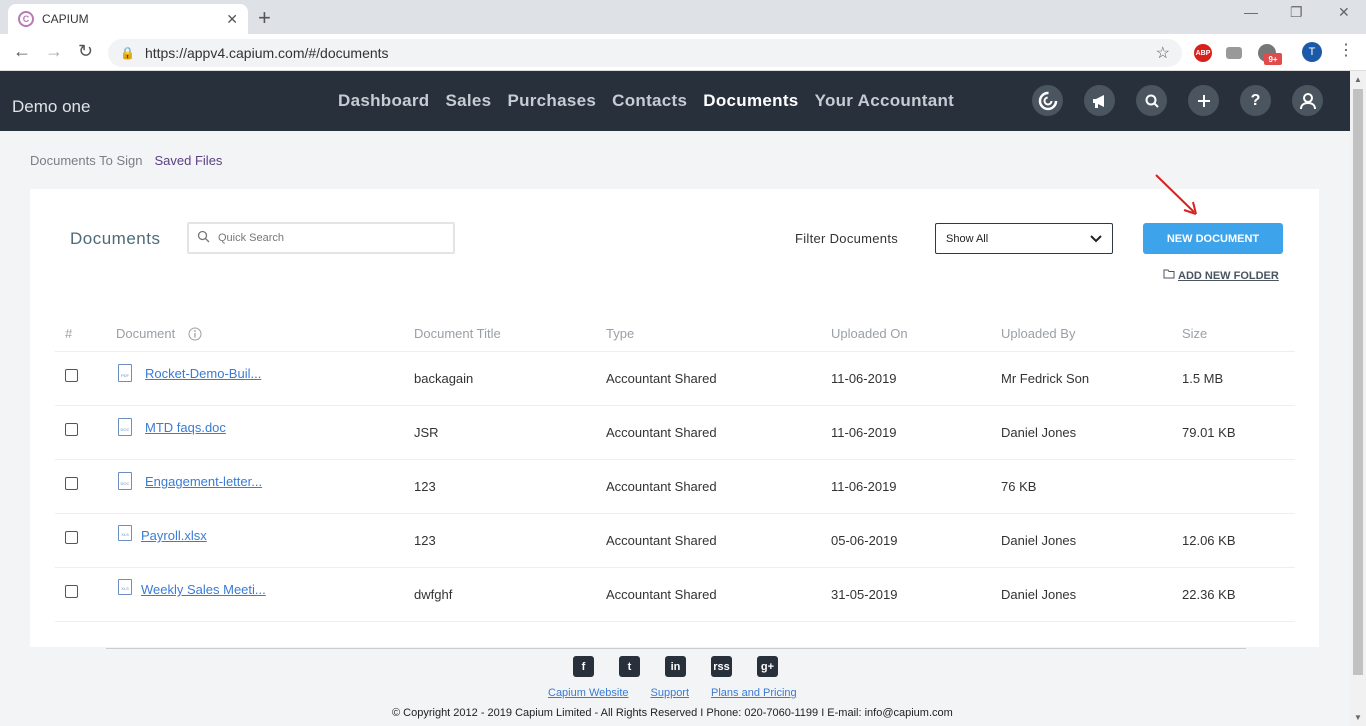 This screenshot has height=726, width=1366. What do you see at coordinates (1251, 12) in the screenshot?
I see `minimize-icon: —` at bounding box center [1251, 12].